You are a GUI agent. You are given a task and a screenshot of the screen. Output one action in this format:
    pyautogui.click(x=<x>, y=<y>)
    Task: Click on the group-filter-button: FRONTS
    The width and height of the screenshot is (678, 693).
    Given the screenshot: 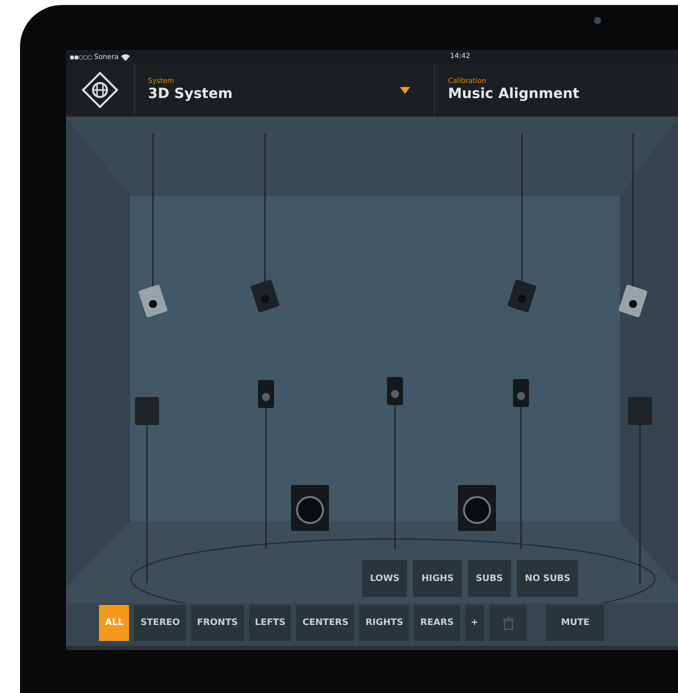 What is the action you would take?
    pyautogui.click(x=217, y=623)
    